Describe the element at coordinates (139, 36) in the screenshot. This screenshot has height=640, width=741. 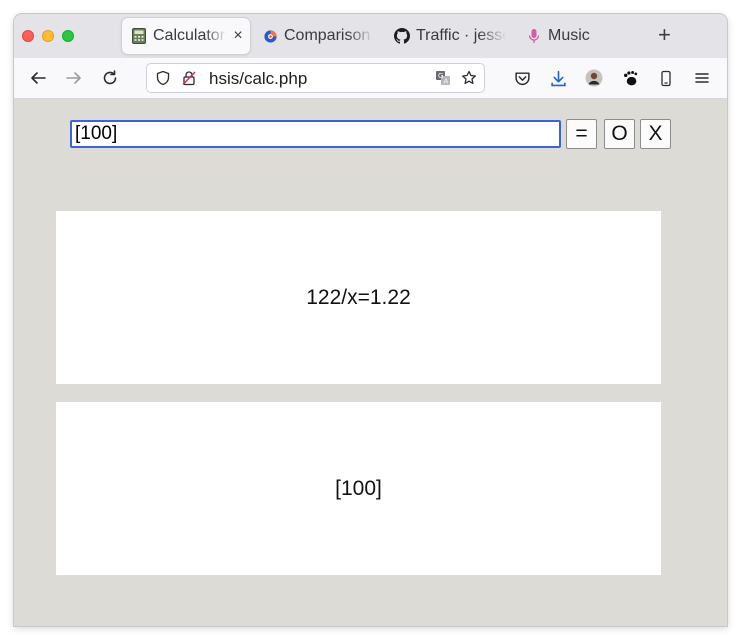
I see `calculator-icon` at that location.